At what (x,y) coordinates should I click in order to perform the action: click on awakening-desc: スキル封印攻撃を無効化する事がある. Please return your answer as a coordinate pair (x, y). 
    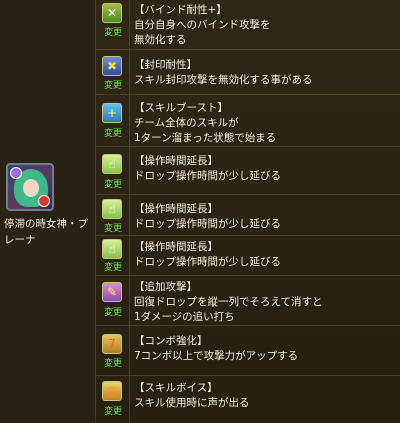
    Looking at the image, I should click on (223, 80).